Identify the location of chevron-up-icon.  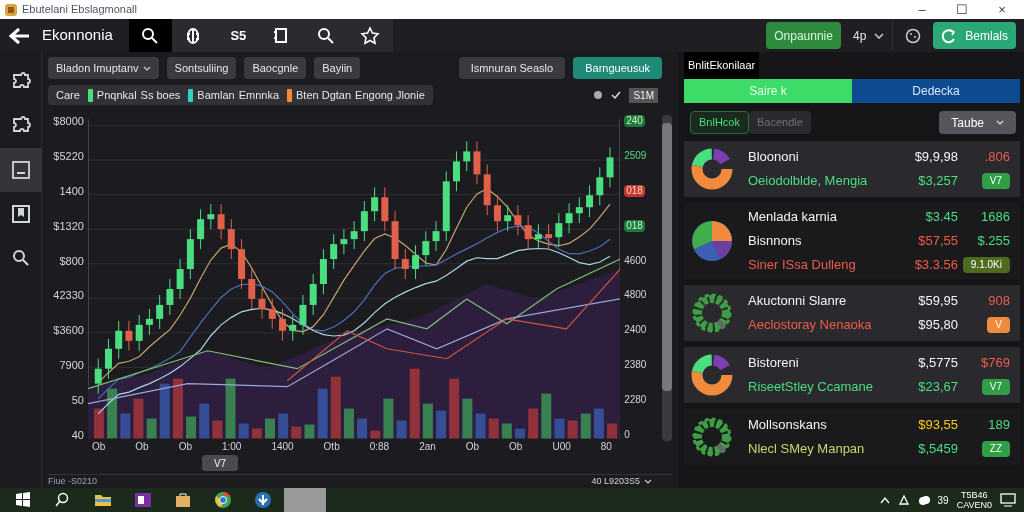
(884, 500).